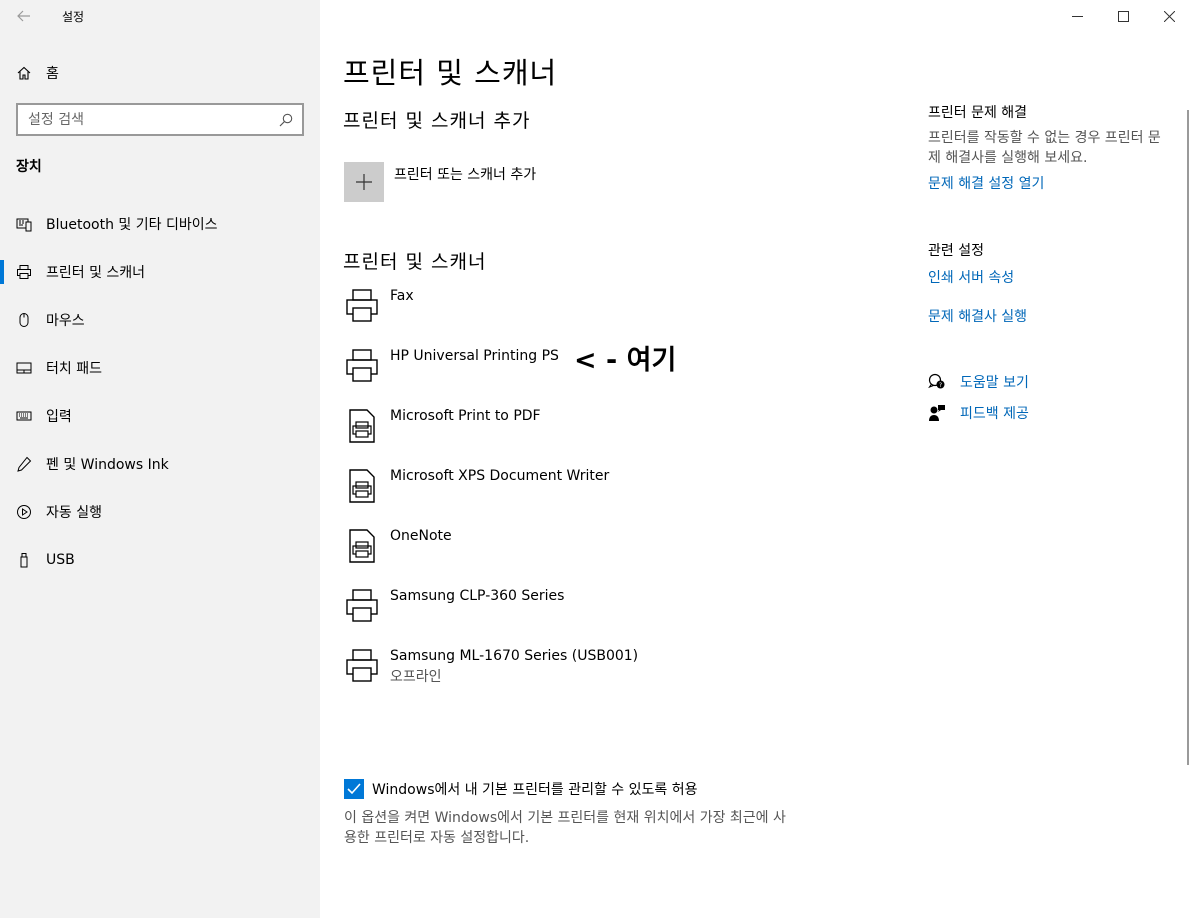  What do you see at coordinates (625, 360) in the screenshot?
I see `annotation-label: < - 여기` at bounding box center [625, 360].